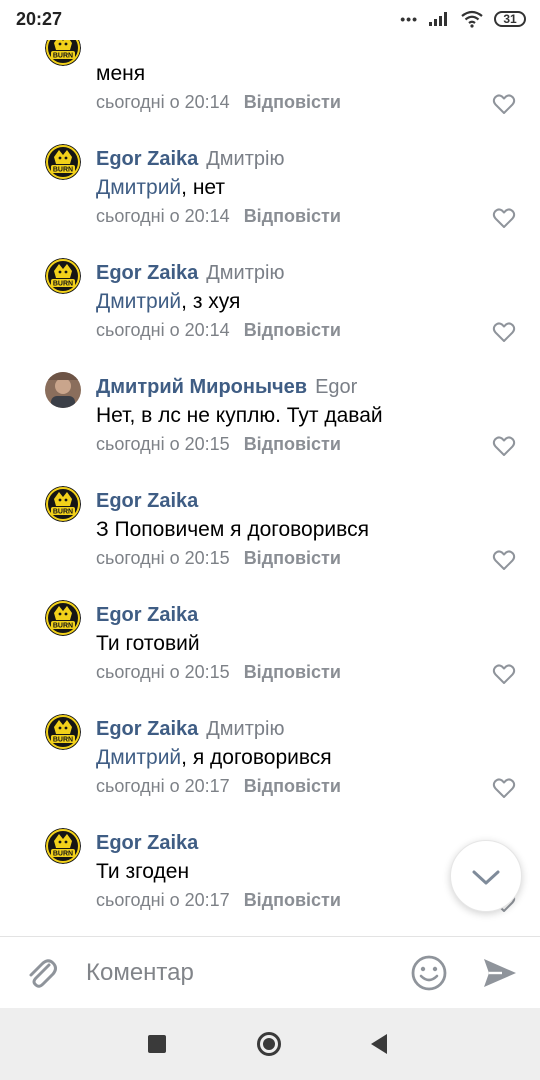  I want to click on attach-icon, so click(42, 973).